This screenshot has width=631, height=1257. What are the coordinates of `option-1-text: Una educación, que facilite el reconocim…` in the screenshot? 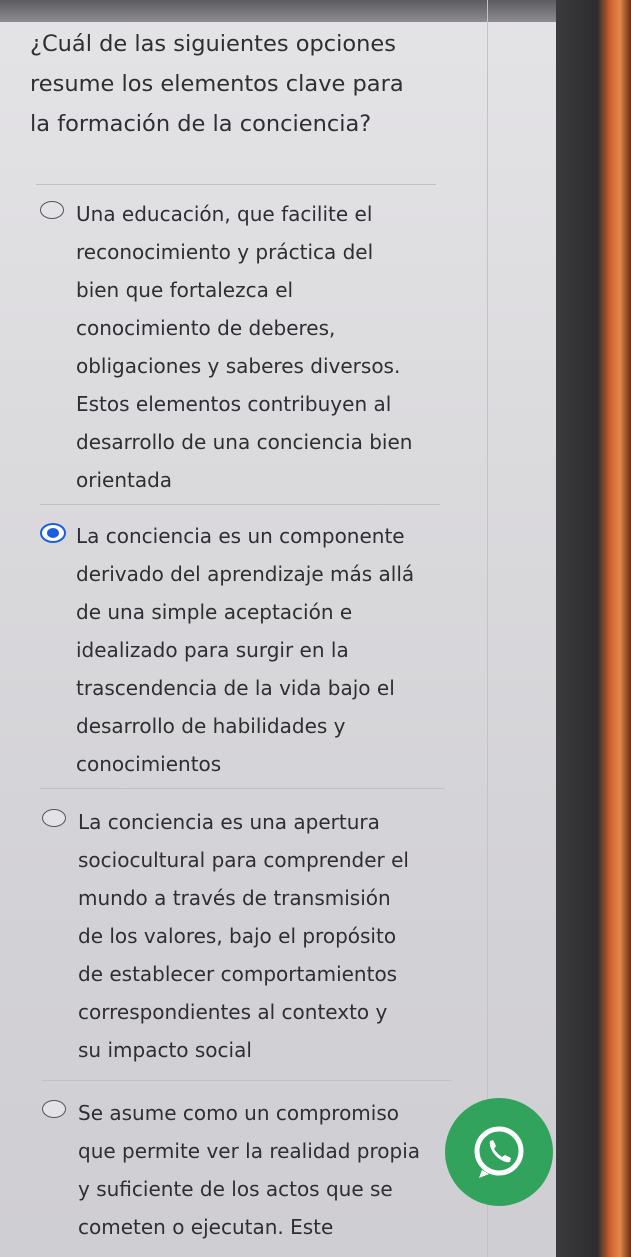 It's located at (244, 347).